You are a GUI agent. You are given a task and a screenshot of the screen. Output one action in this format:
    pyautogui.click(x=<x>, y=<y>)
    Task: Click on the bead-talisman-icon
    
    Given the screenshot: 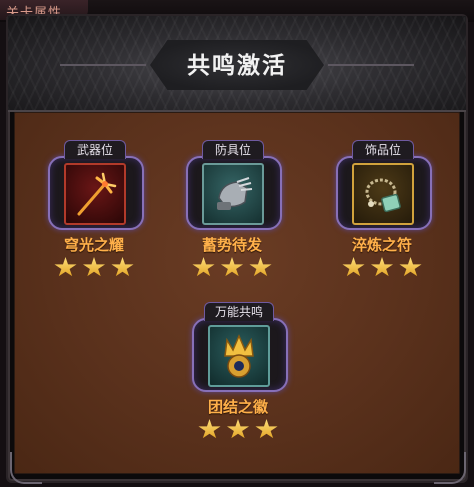 What is the action you would take?
    pyautogui.click(x=383, y=195)
    